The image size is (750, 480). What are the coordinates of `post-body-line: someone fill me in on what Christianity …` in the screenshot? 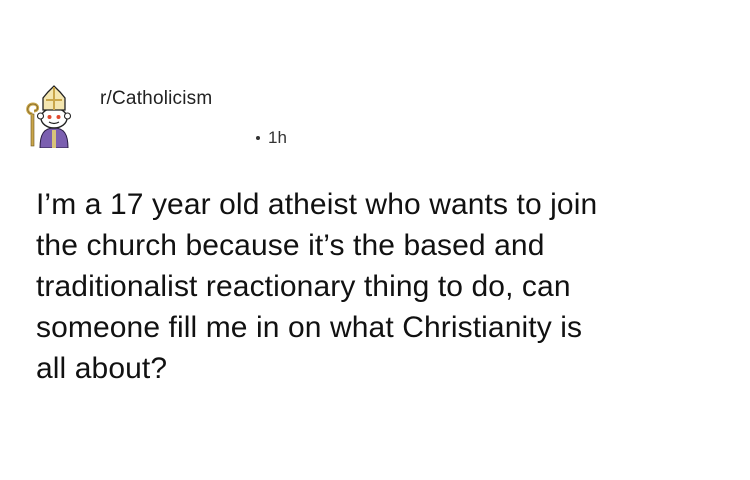 It's located at (309, 327).